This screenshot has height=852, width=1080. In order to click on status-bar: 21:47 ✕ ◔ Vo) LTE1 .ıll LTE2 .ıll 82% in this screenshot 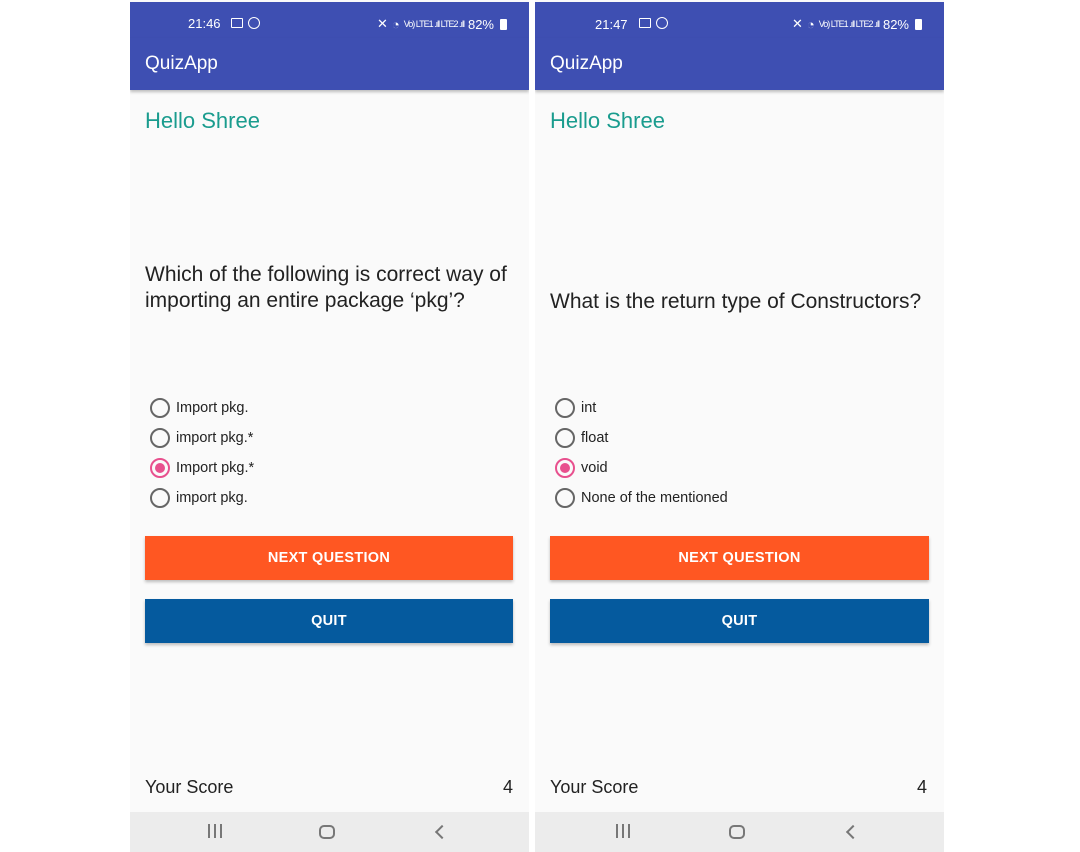, I will do `click(739, 20)`.